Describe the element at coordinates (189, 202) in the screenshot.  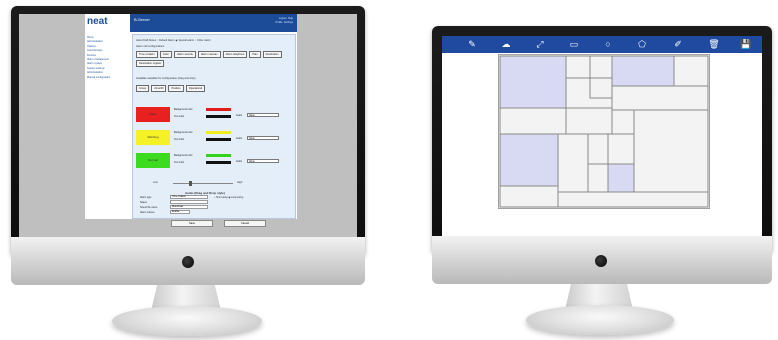
I see `form-input` at that location.